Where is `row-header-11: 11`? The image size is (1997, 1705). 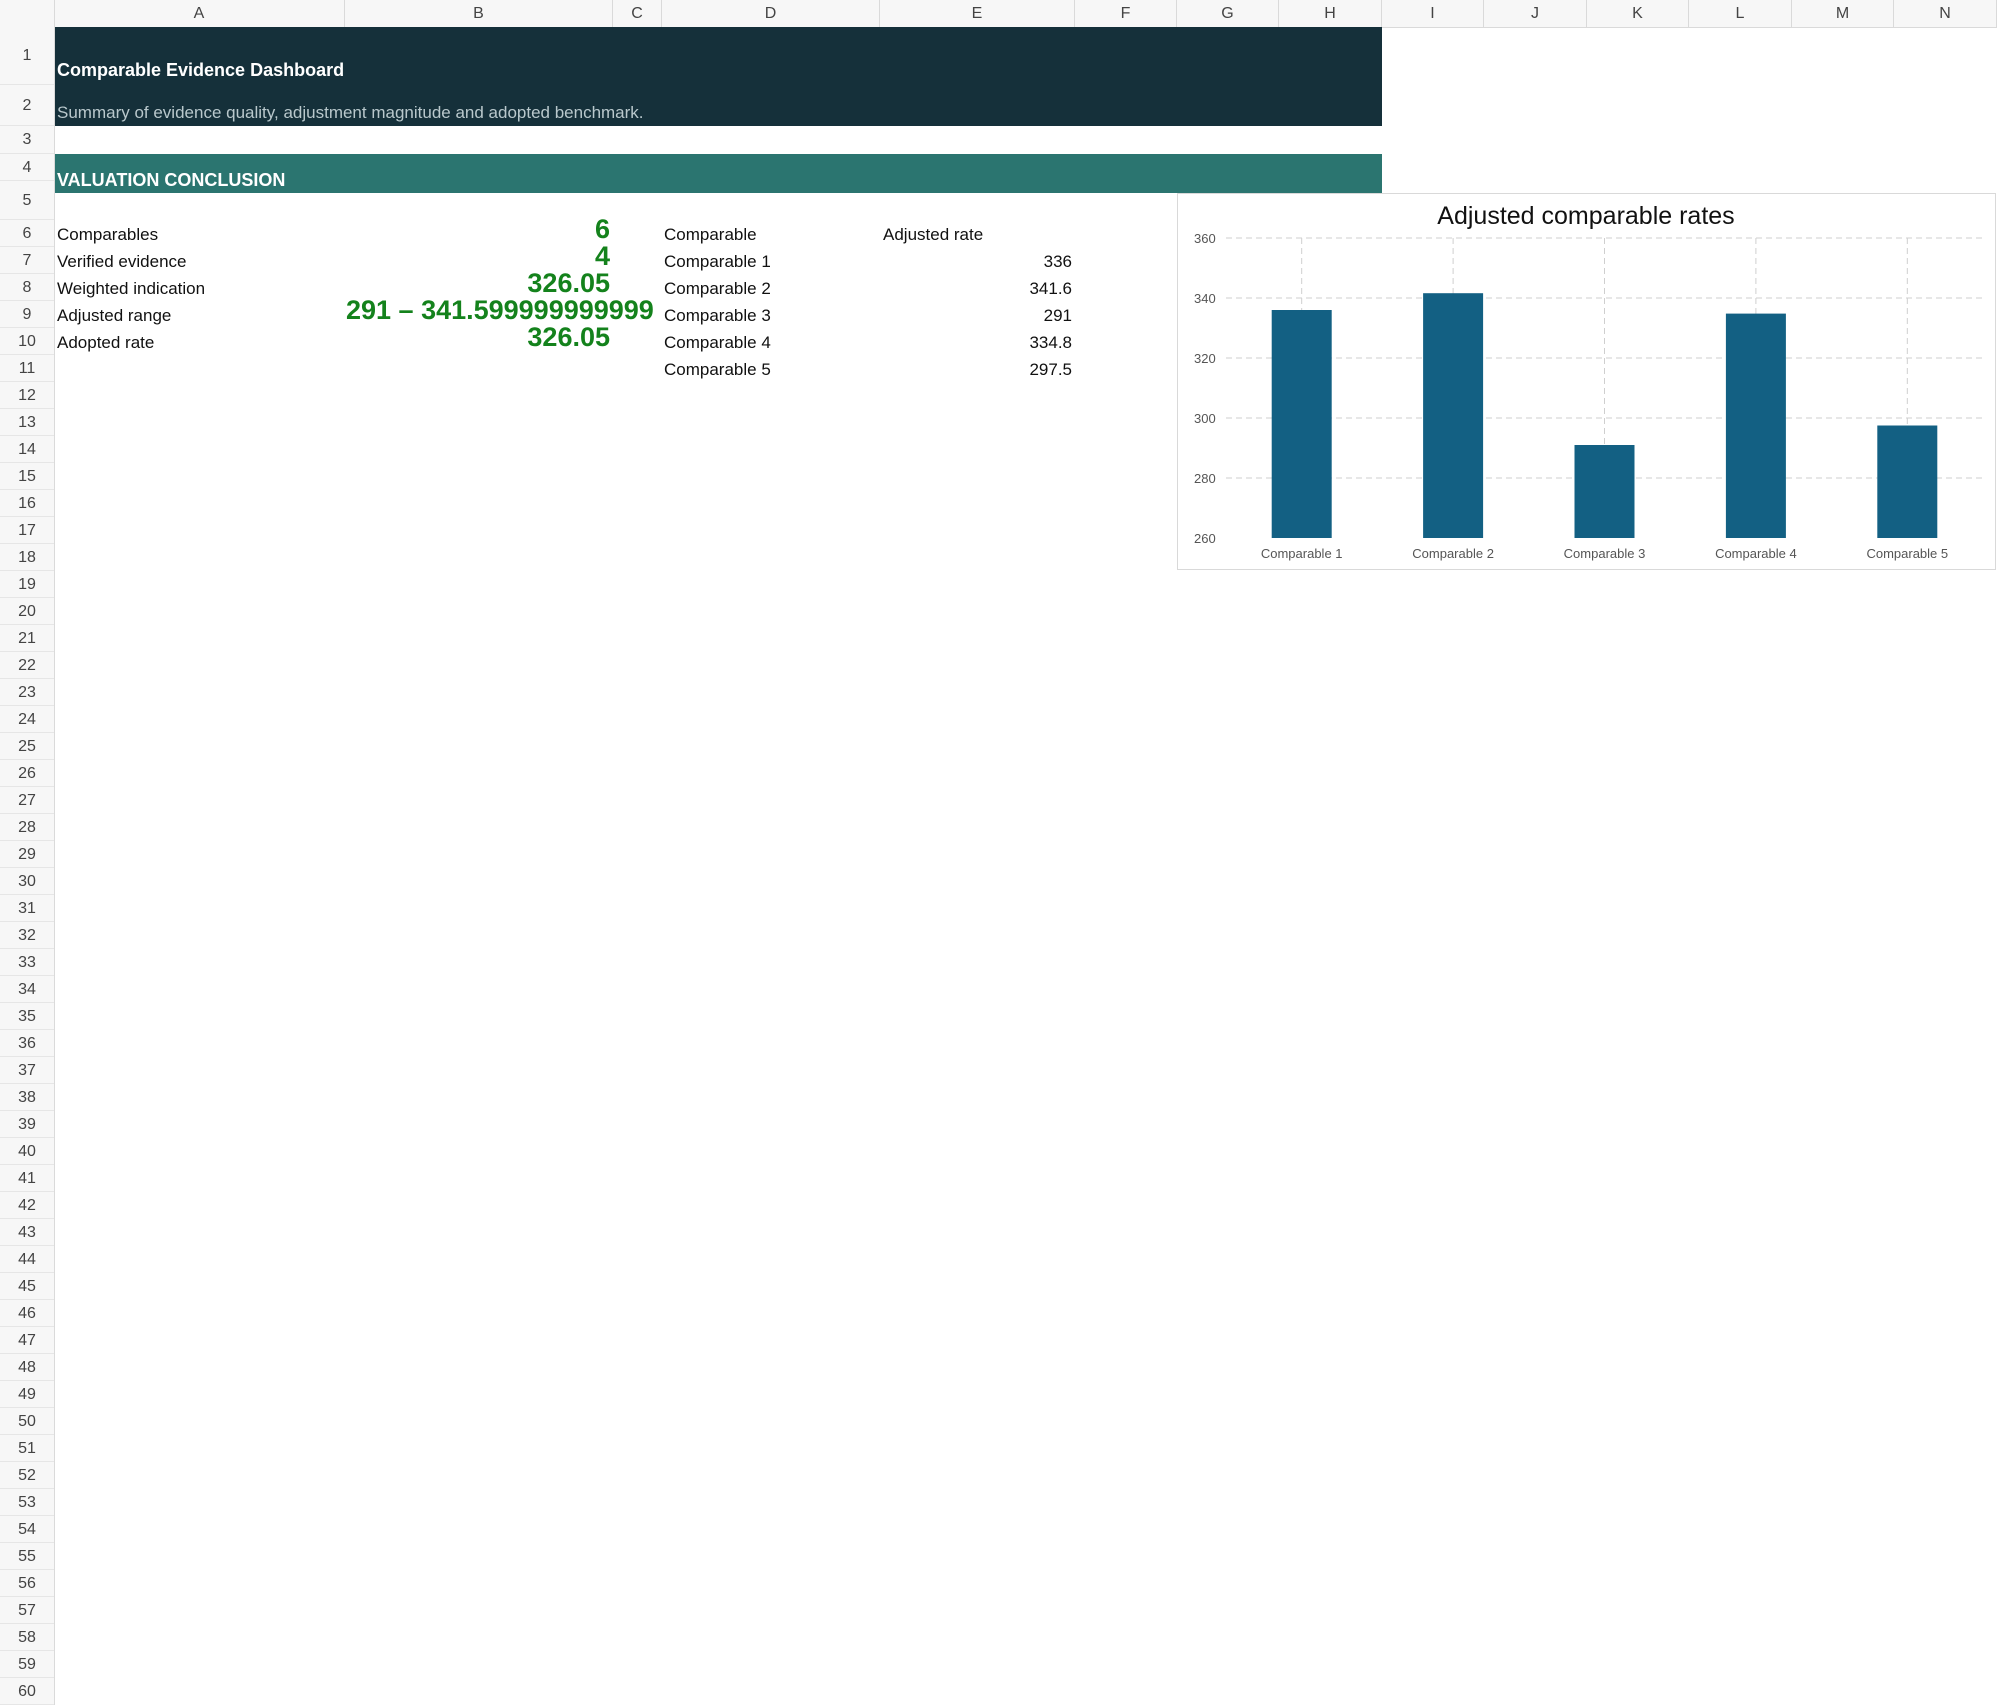 row-header-11: 11 is located at coordinates (27, 368).